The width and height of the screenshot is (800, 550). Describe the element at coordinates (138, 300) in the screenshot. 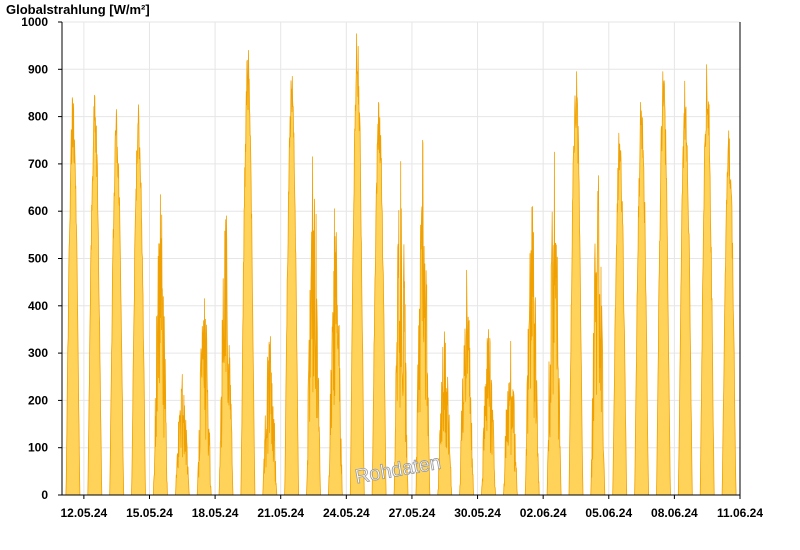

I see `day-area-14.05.24` at that location.